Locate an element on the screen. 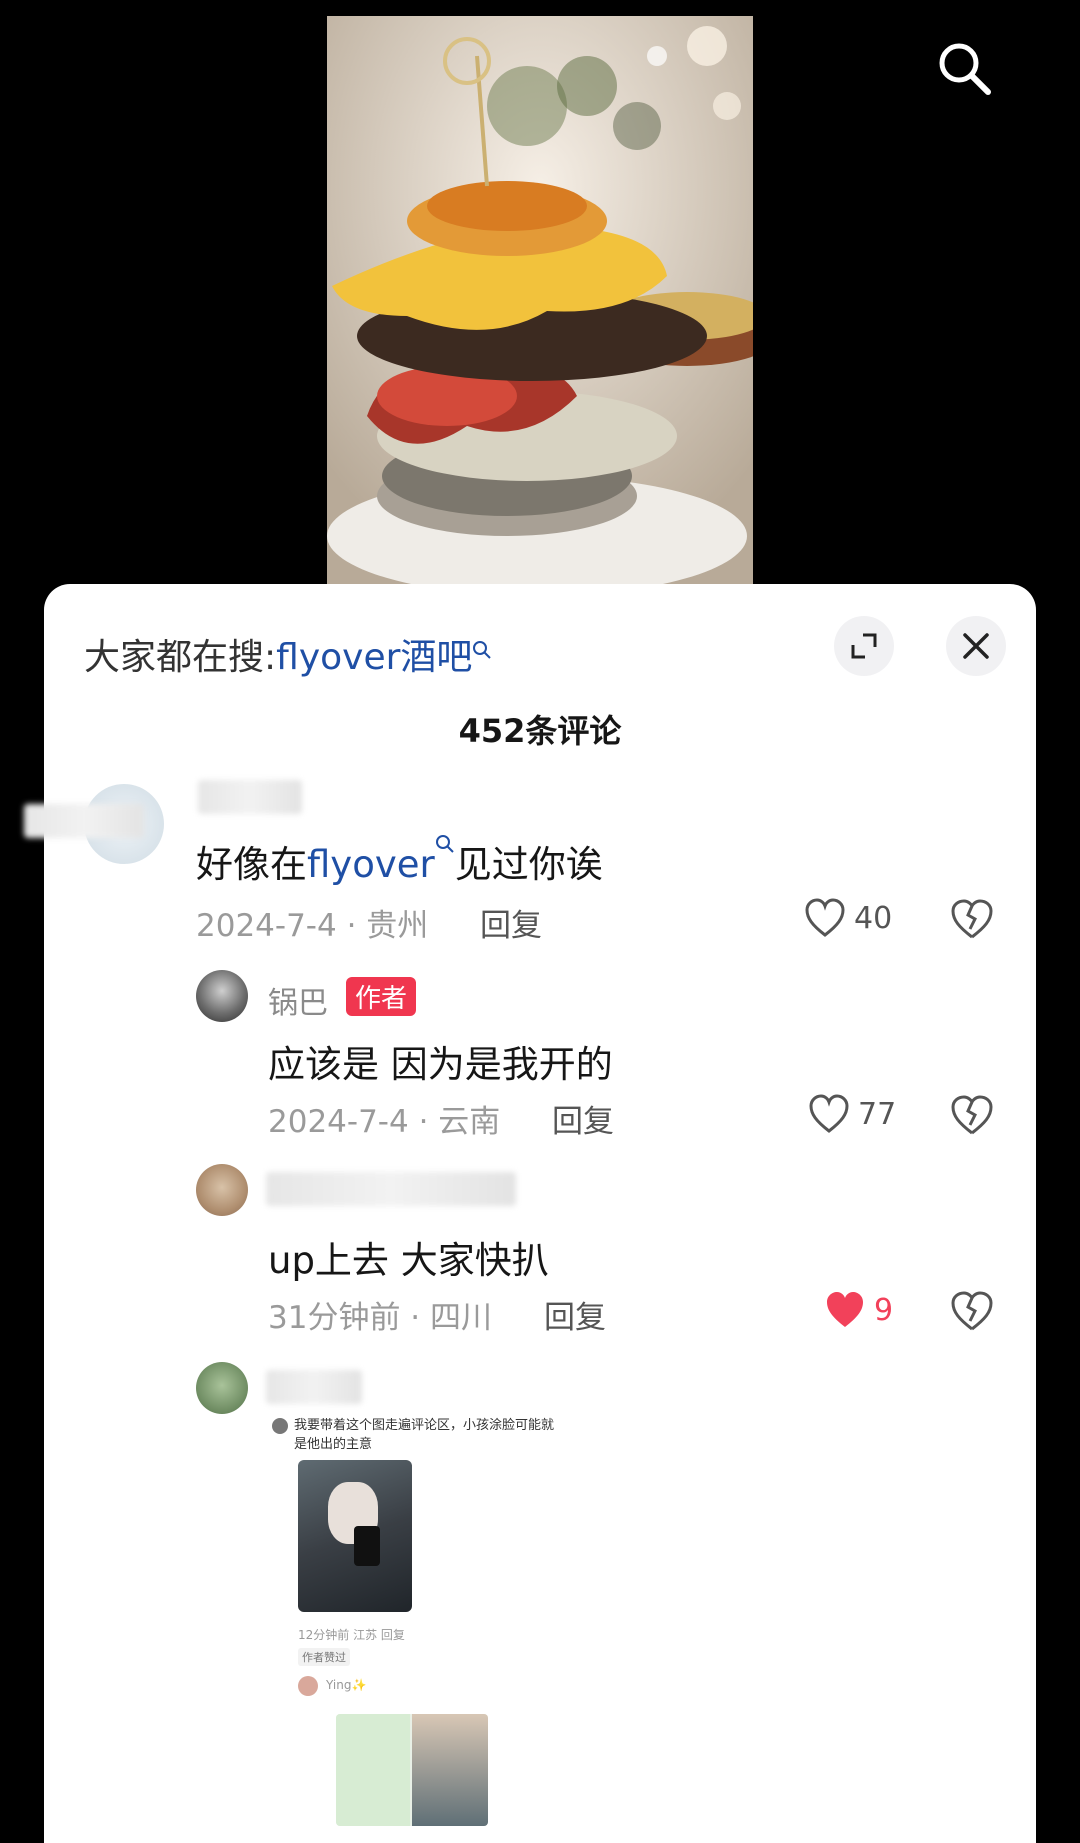  comment-text: 好像在flyover 见过你诶 is located at coordinates (399, 861).